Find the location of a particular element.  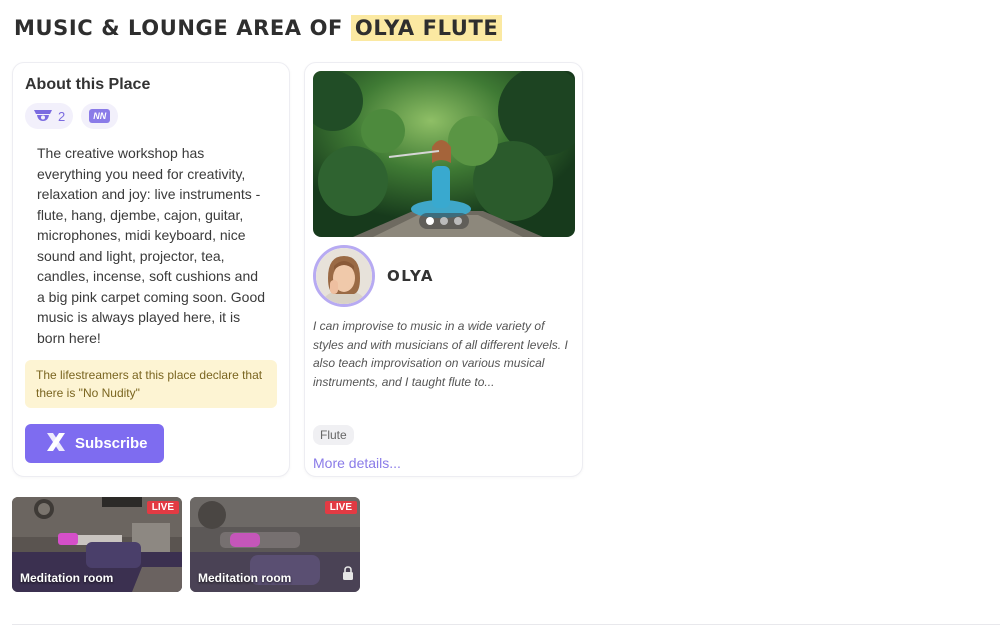

page-title: MUSIC & LOUNGE AREA OF OLYA FLUTE is located at coordinates (258, 28).